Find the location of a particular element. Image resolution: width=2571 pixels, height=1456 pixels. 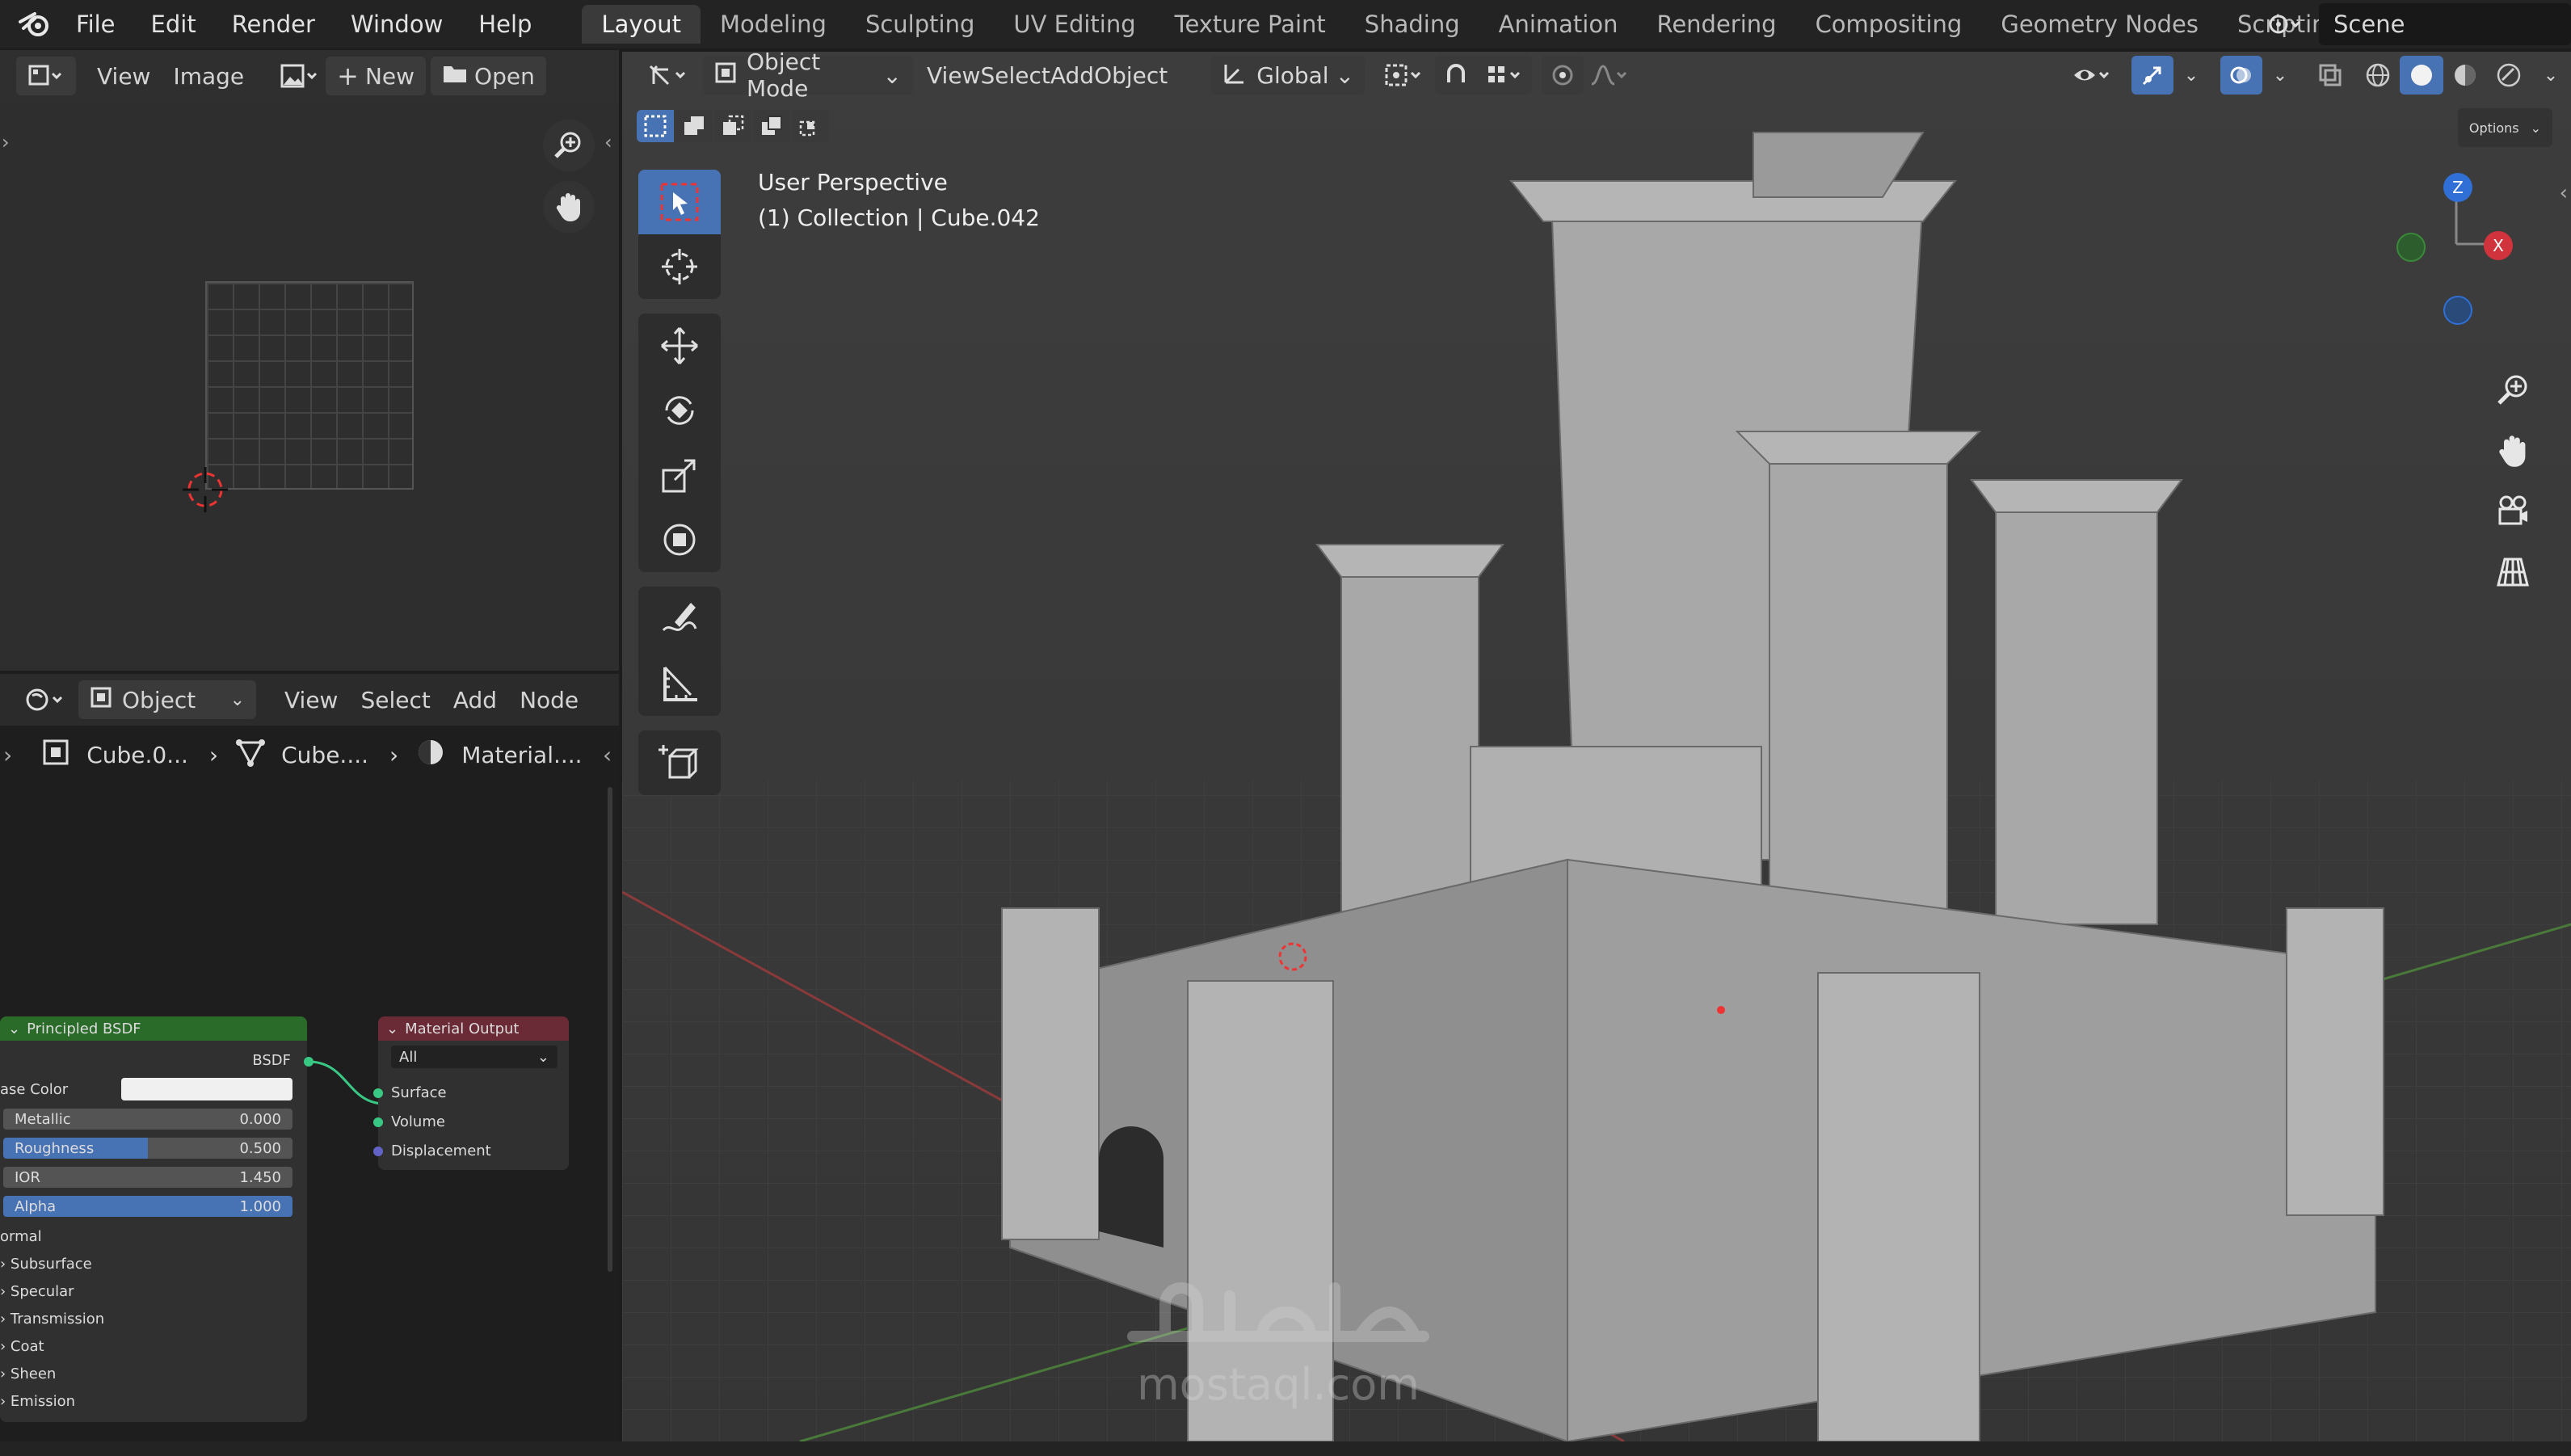

object-mode-dropdown: Object Mode ⌄ is located at coordinates (808, 77).